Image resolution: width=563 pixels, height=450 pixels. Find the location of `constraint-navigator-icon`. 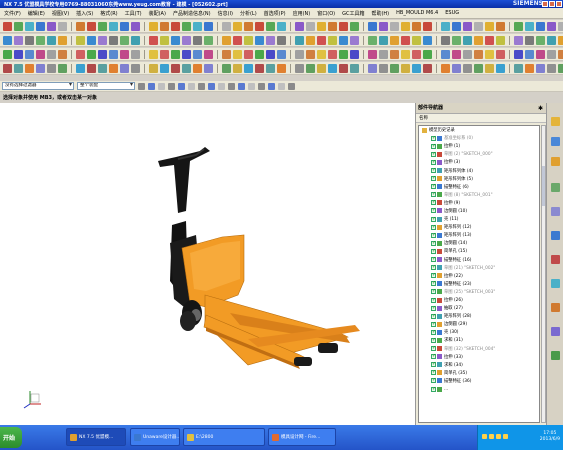

constraint-navigator-icon is located at coordinates (555, 141).